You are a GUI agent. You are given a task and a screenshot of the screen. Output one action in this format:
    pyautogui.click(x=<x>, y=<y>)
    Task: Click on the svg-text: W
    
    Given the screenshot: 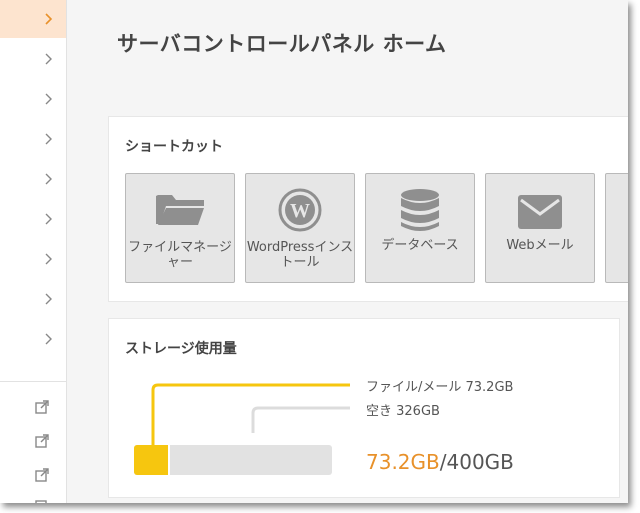 What is the action you would take?
    pyautogui.click(x=300, y=211)
    